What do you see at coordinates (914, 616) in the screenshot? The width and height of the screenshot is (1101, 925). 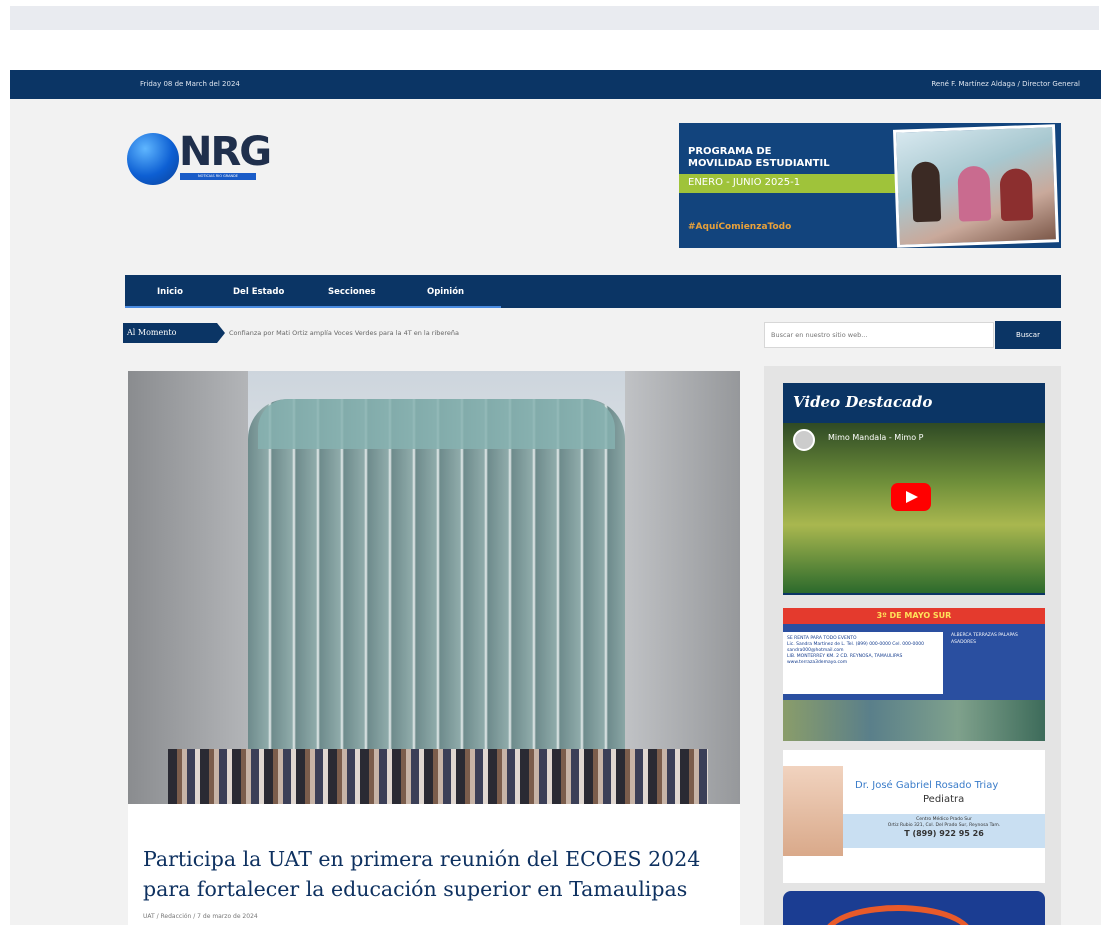 I see `ad2-header: 3º DE MAYO SUR` at bounding box center [914, 616].